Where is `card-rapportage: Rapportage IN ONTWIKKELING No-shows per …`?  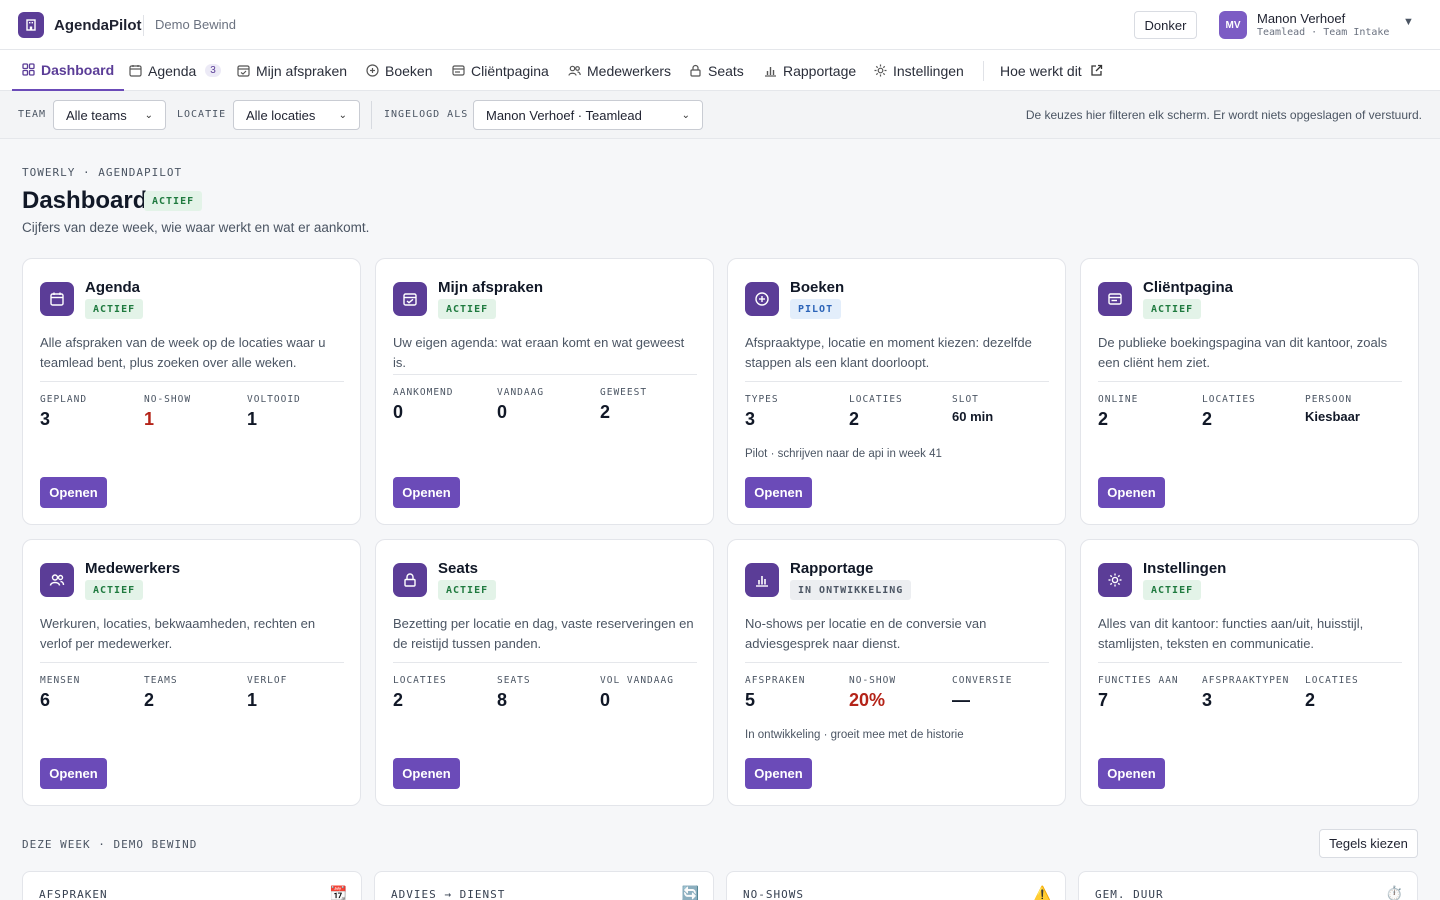
card-rapportage: Rapportage IN ONTWIKKELING No-shows per … is located at coordinates (896, 672).